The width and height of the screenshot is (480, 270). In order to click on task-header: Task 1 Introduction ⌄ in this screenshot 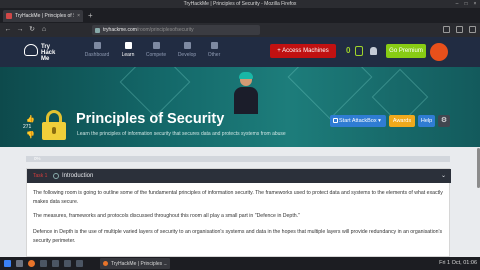, I will do `click(239, 176)`.